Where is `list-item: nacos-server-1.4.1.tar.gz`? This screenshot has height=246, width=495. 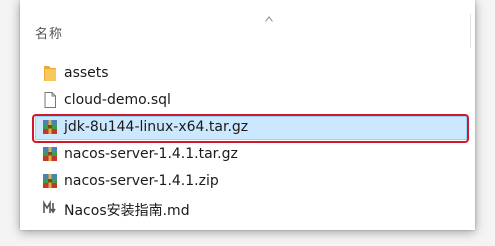
list-item: nacos-server-1.4.1.tar.gz is located at coordinates (247, 154).